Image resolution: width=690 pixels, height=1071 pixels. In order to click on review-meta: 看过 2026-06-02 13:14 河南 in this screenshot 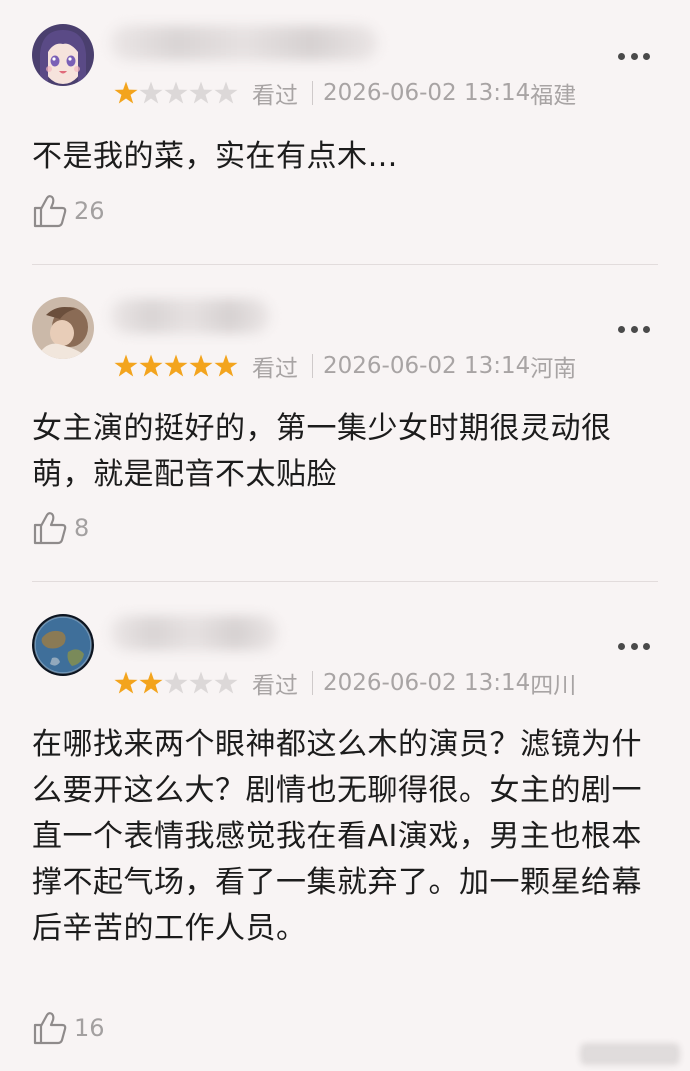, I will do `click(345, 366)`.